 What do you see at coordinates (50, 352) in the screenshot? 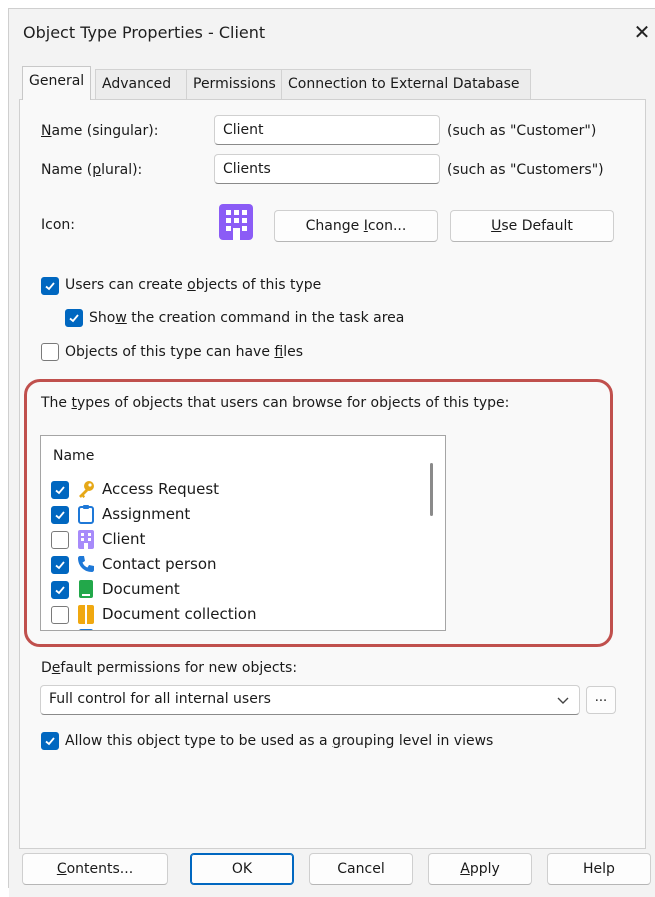
I see `can-have-files-checkbox` at bounding box center [50, 352].